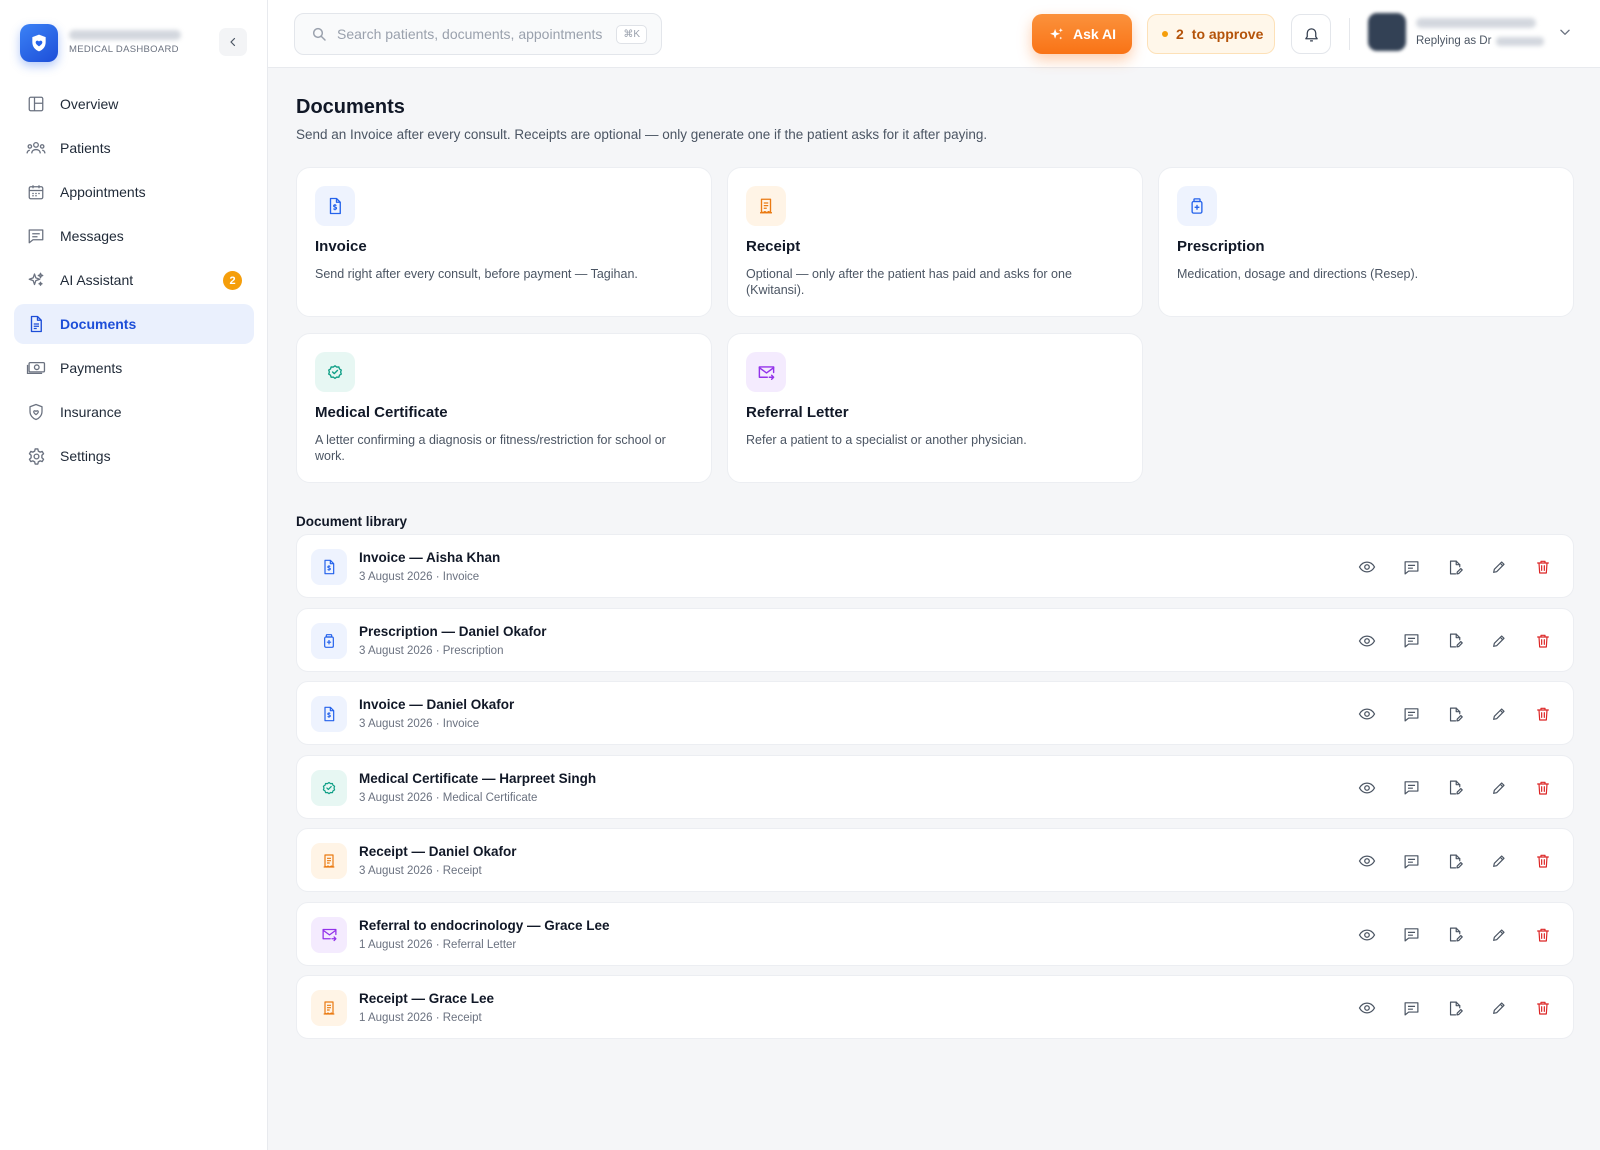 The image size is (1600, 1150). Describe the element at coordinates (125, 35) in the screenshot. I see `brand-name-redacted` at that location.